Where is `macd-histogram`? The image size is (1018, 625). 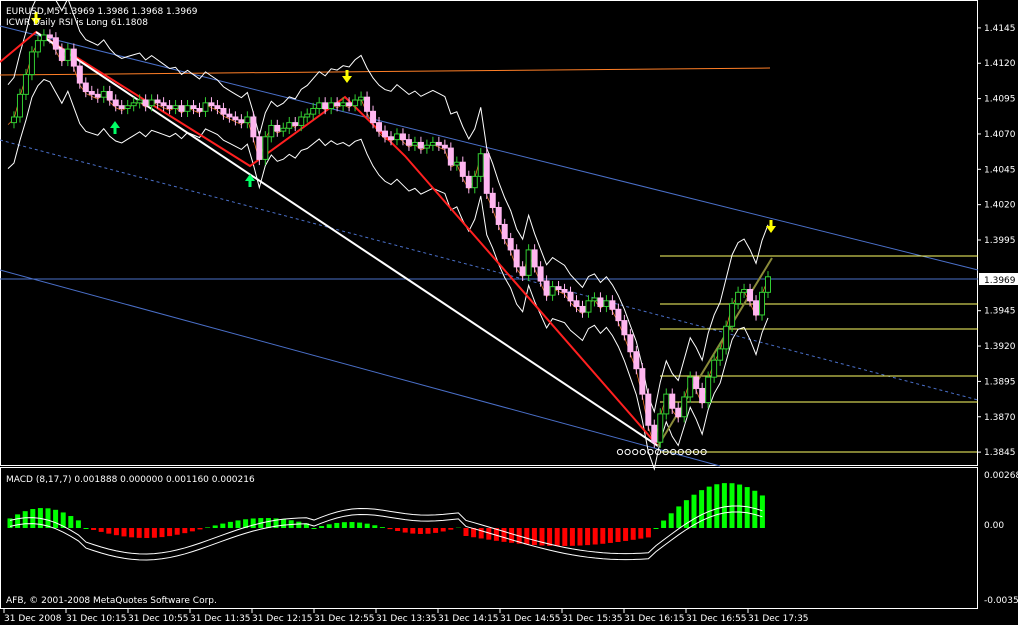
macd-histogram is located at coordinates (386, 522).